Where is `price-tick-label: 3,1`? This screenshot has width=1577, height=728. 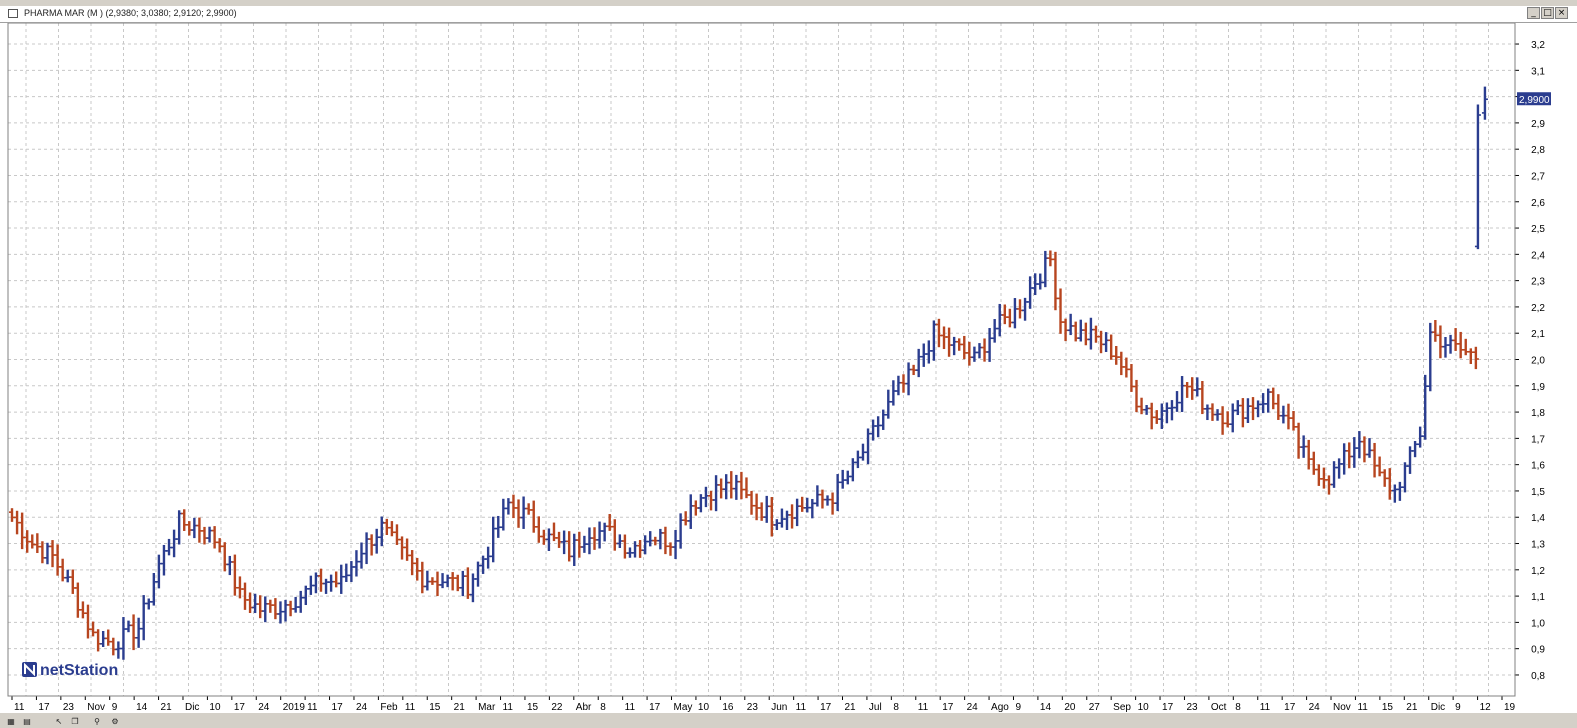 price-tick-label: 3,1 is located at coordinates (1538, 71).